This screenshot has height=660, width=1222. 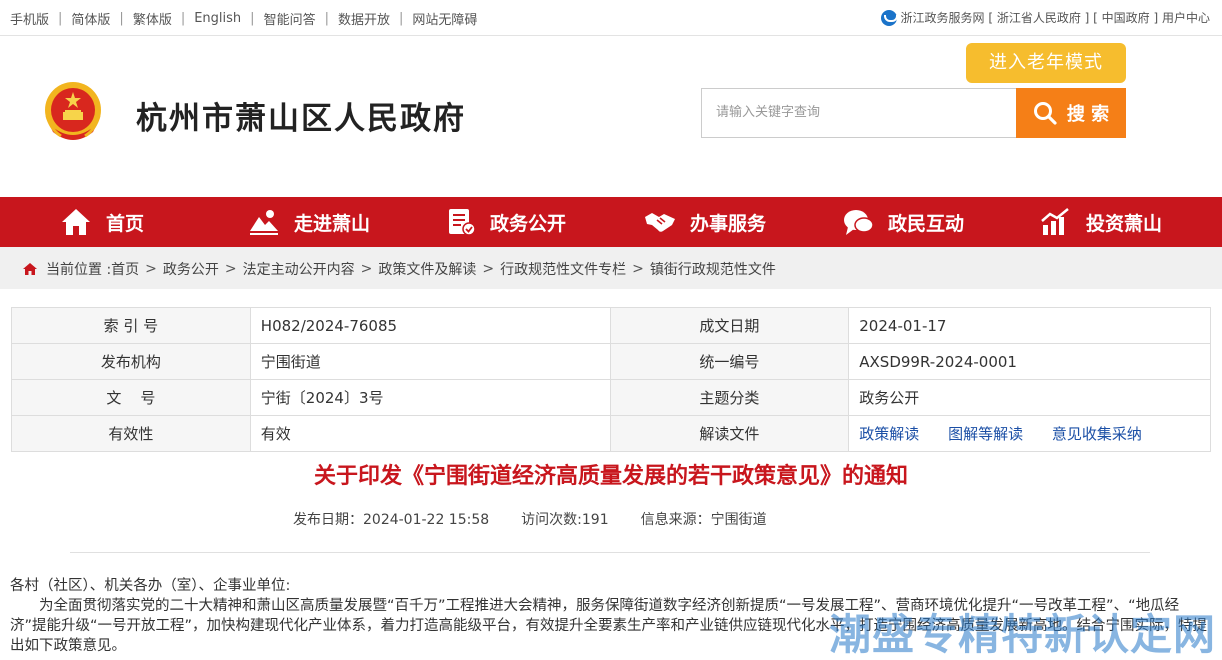 What do you see at coordinates (79, 270) in the screenshot?
I see `breadcrumb-prefix: 当前位置 :` at bounding box center [79, 270].